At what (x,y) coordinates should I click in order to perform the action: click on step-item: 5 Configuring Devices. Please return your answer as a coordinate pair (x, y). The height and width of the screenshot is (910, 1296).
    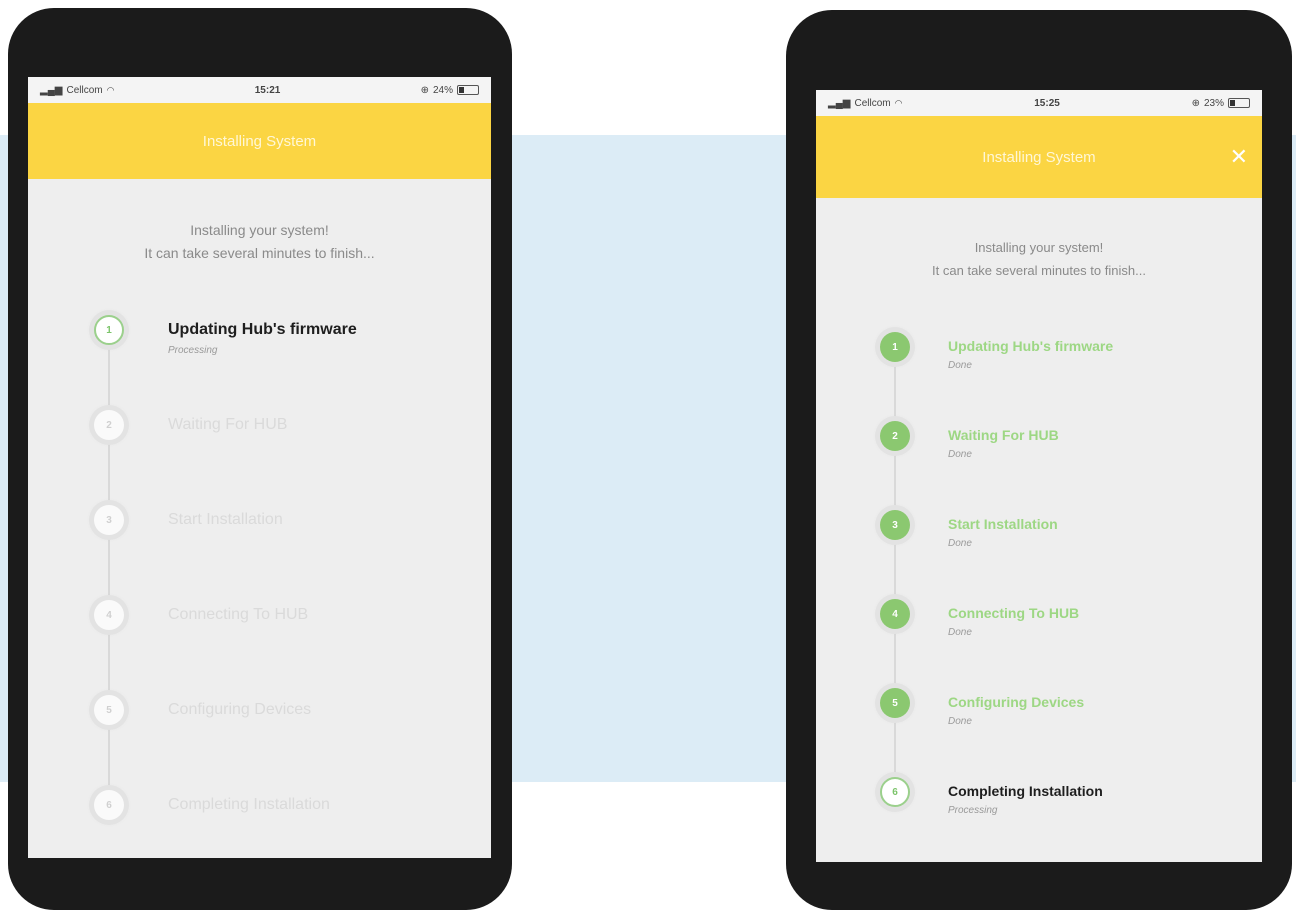
    Looking at the image, I should click on (259, 742).